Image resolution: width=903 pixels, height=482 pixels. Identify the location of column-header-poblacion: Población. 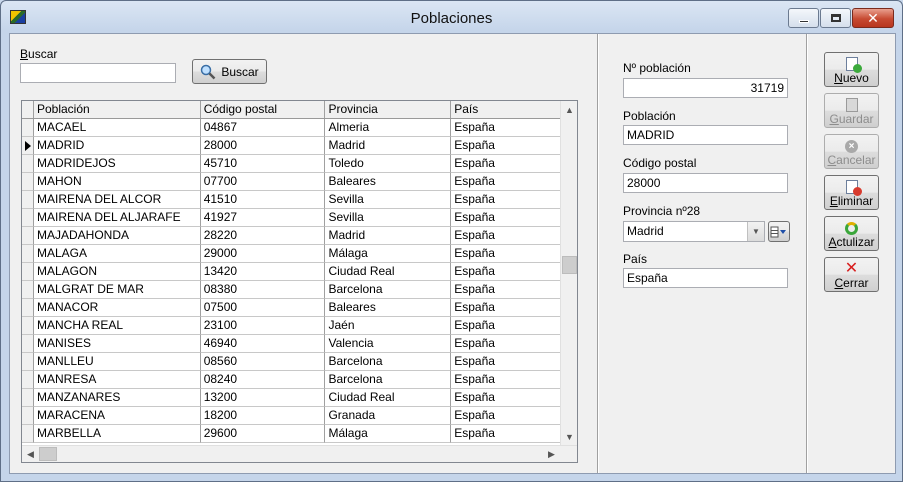
(117, 109).